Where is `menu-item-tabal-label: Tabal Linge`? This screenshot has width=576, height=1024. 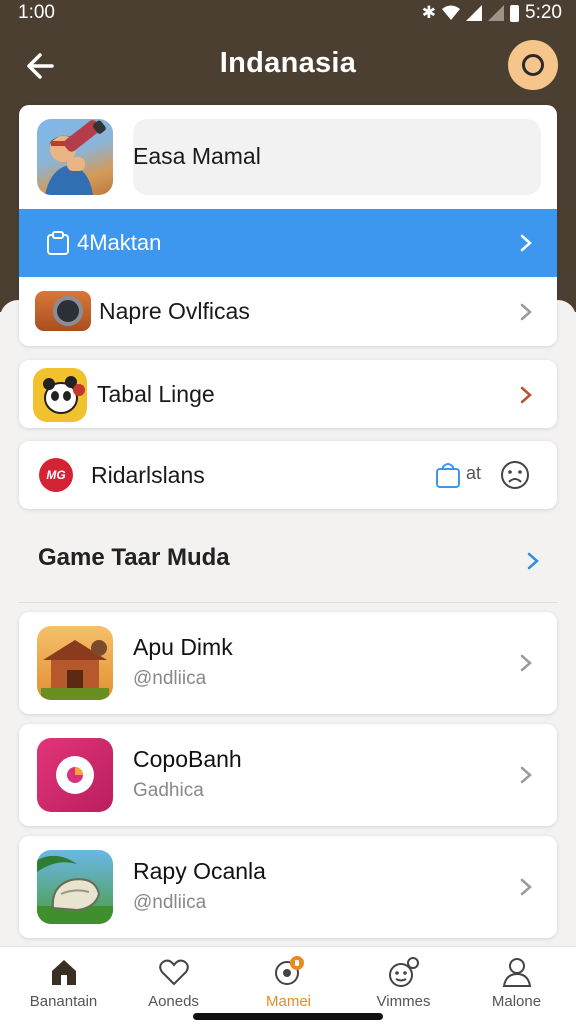
menu-item-tabal-label: Tabal Linge is located at coordinates (156, 394).